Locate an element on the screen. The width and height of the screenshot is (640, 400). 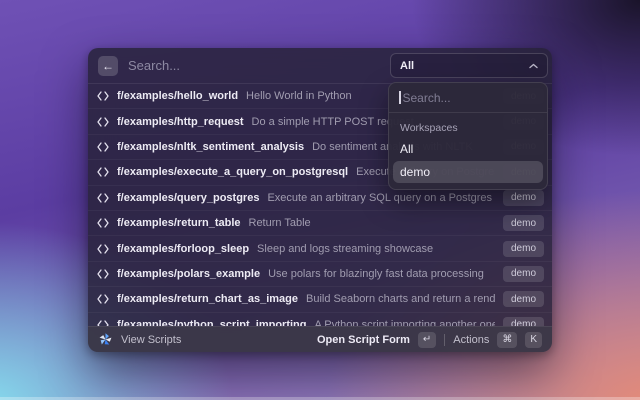
workspace-search-input is located at coordinates (469, 97).